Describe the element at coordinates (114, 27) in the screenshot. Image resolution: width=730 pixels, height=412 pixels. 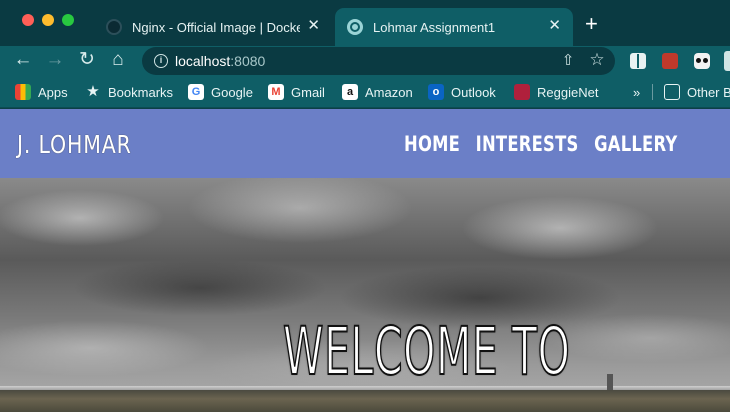
I see `docker-favicon-icon` at that location.